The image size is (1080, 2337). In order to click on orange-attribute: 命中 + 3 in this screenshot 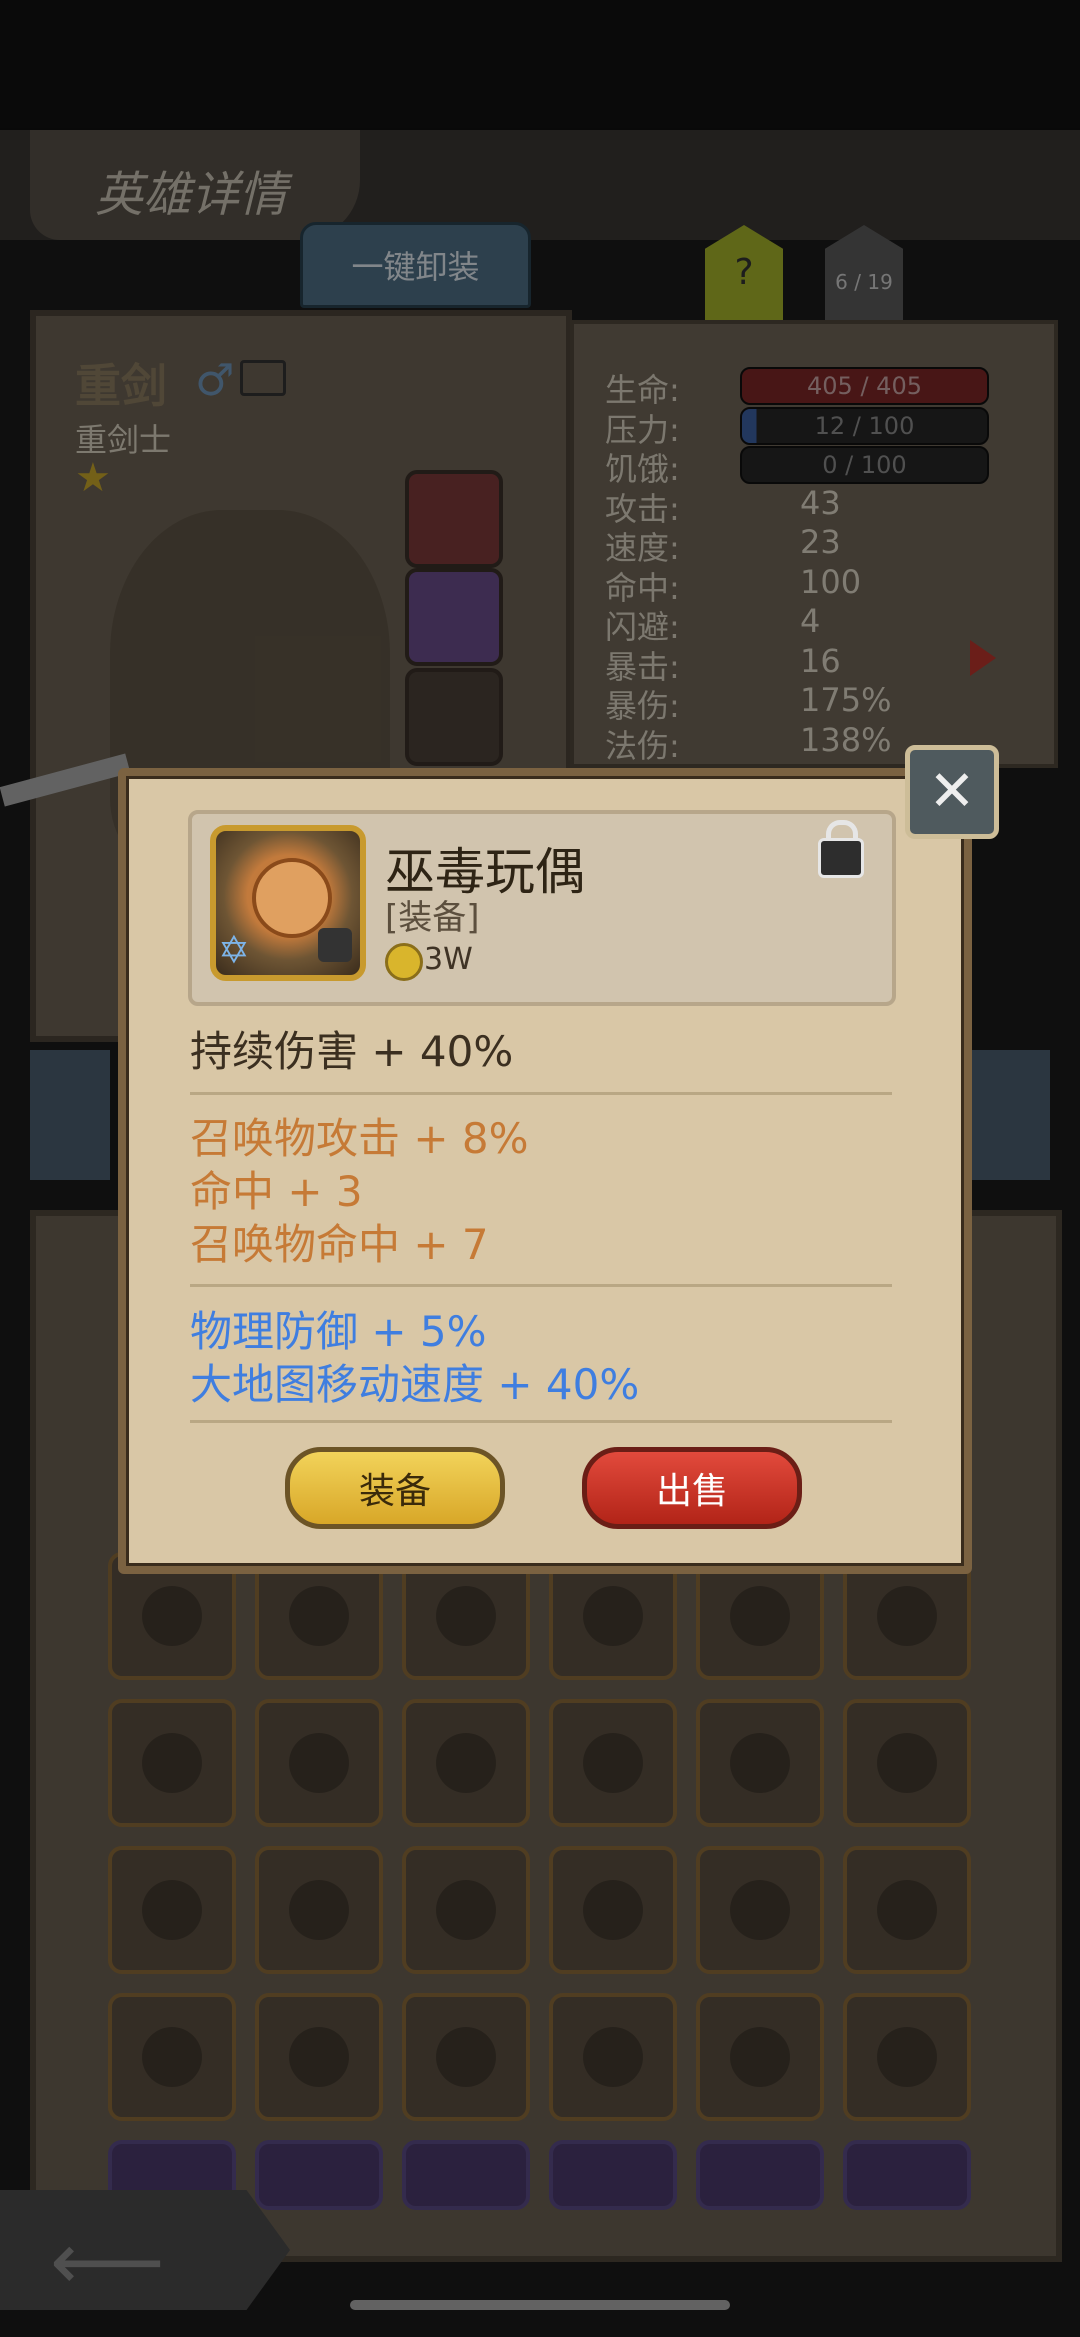, I will do `click(276, 1191)`.